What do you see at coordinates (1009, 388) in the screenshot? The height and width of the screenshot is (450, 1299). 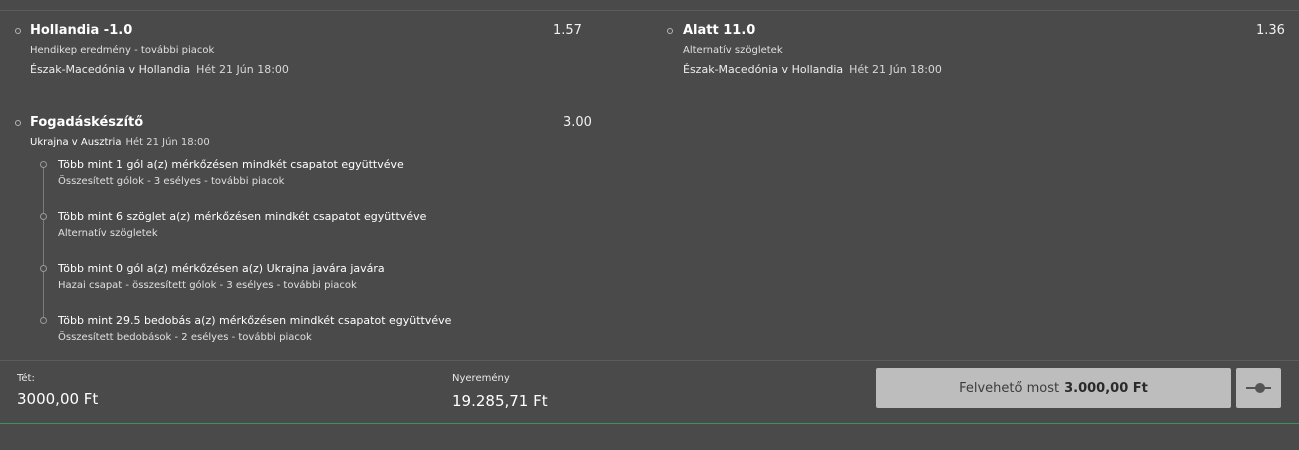 I see `cashout-label: Felvehető most` at bounding box center [1009, 388].